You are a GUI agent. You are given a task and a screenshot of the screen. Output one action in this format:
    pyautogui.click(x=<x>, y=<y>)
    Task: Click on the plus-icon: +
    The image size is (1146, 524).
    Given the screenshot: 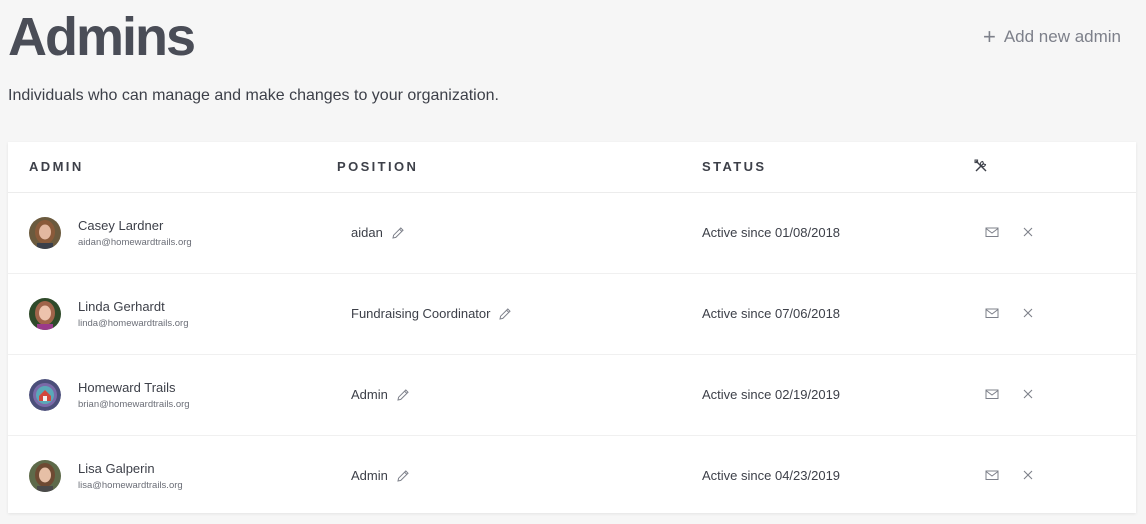 What is the action you would take?
    pyautogui.click(x=989, y=36)
    